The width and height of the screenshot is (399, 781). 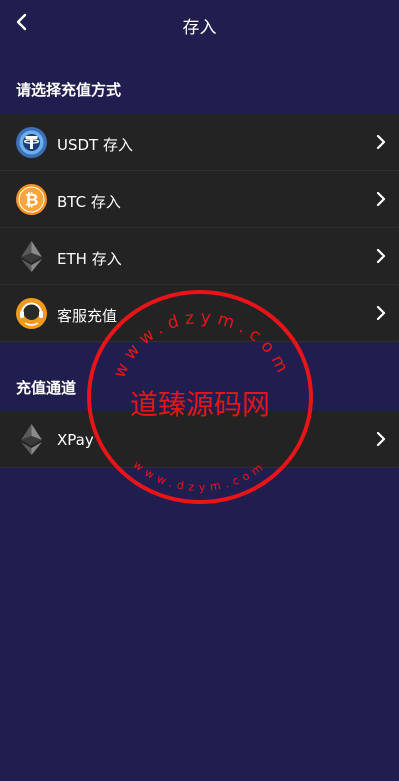 I want to click on bitcoin-icon: ₿, so click(x=31, y=199).